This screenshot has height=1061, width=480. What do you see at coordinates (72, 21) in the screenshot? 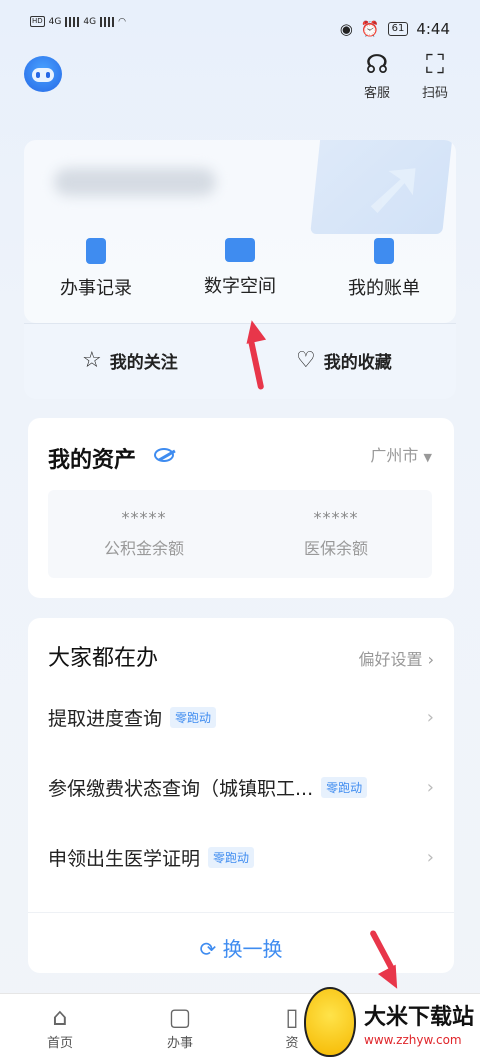
I see `signal-icon` at bounding box center [72, 21].